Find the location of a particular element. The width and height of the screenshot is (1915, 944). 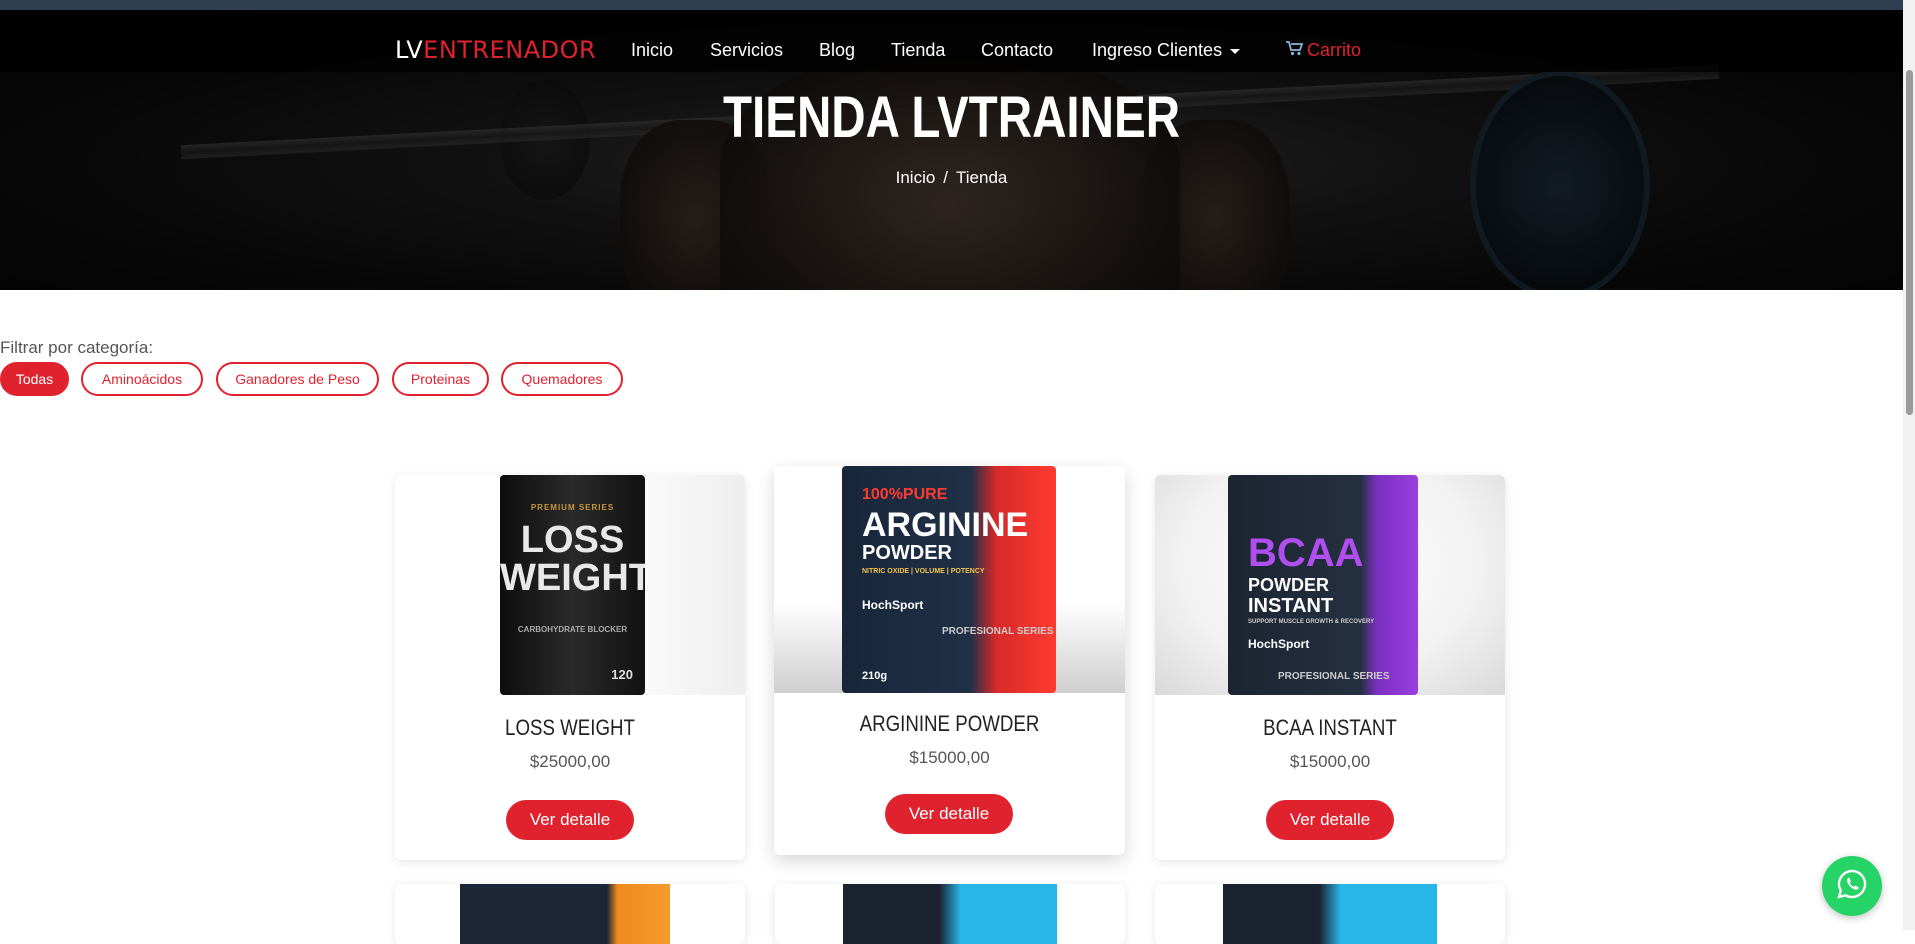

brand-logo: LVENTRENADOR is located at coordinates (495, 50).